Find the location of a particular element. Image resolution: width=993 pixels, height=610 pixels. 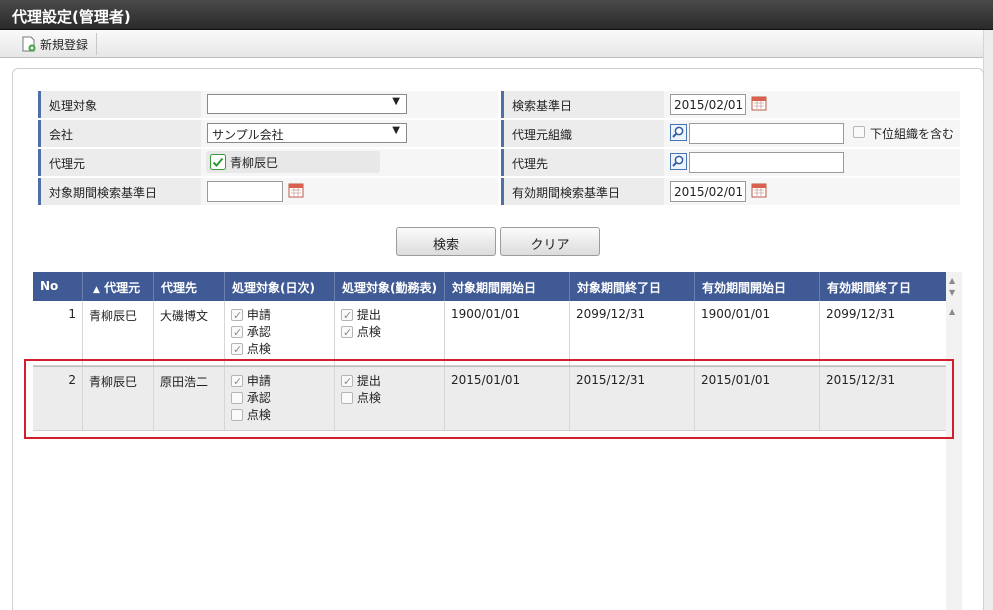

new-registration-button: 新規登録 is located at coordinates (56, 44).